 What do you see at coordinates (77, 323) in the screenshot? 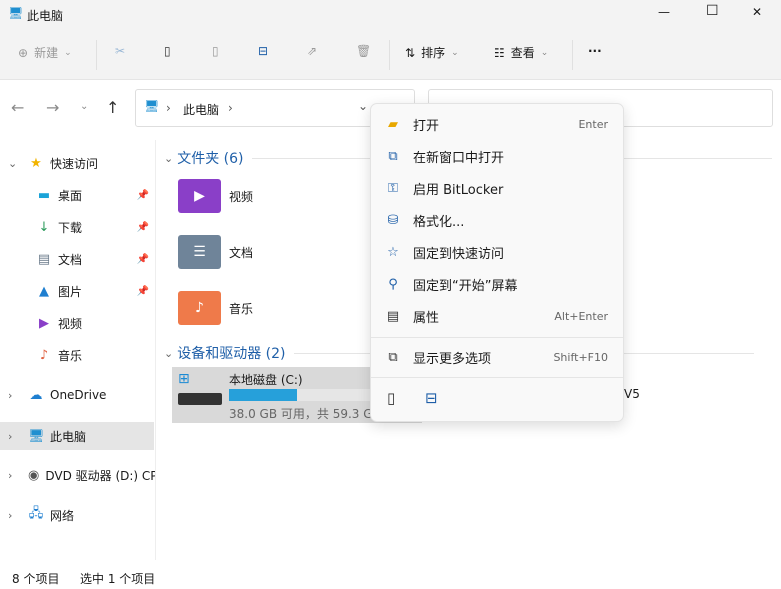
I see `sidebar-item-videos: ▶ 视频` at bounding box center [77, 323].